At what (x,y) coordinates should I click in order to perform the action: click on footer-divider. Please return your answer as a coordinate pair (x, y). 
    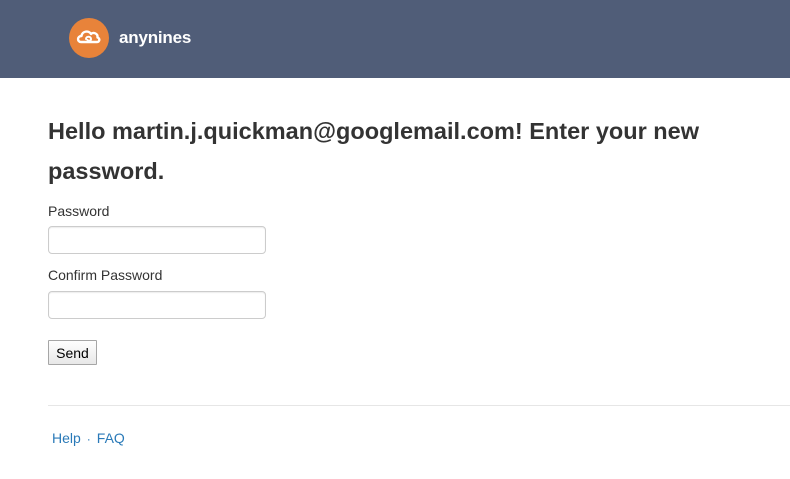
    Looking at the image, I should click on (419, 405).